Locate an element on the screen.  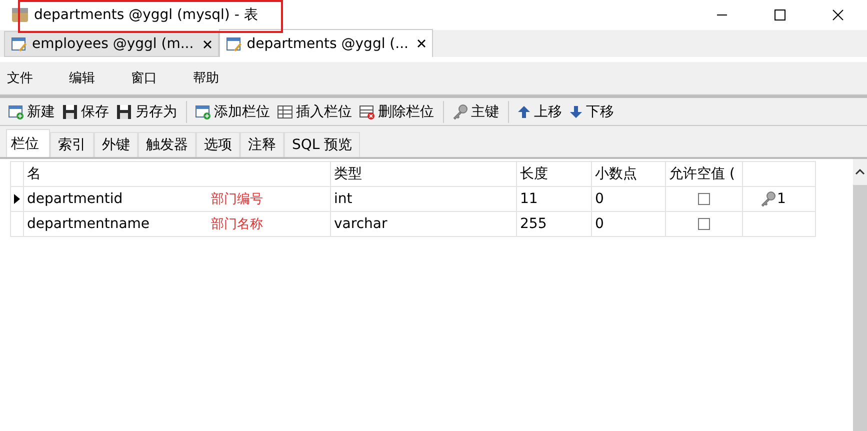
scroll-up-icon is located at coordinates (860, 172).